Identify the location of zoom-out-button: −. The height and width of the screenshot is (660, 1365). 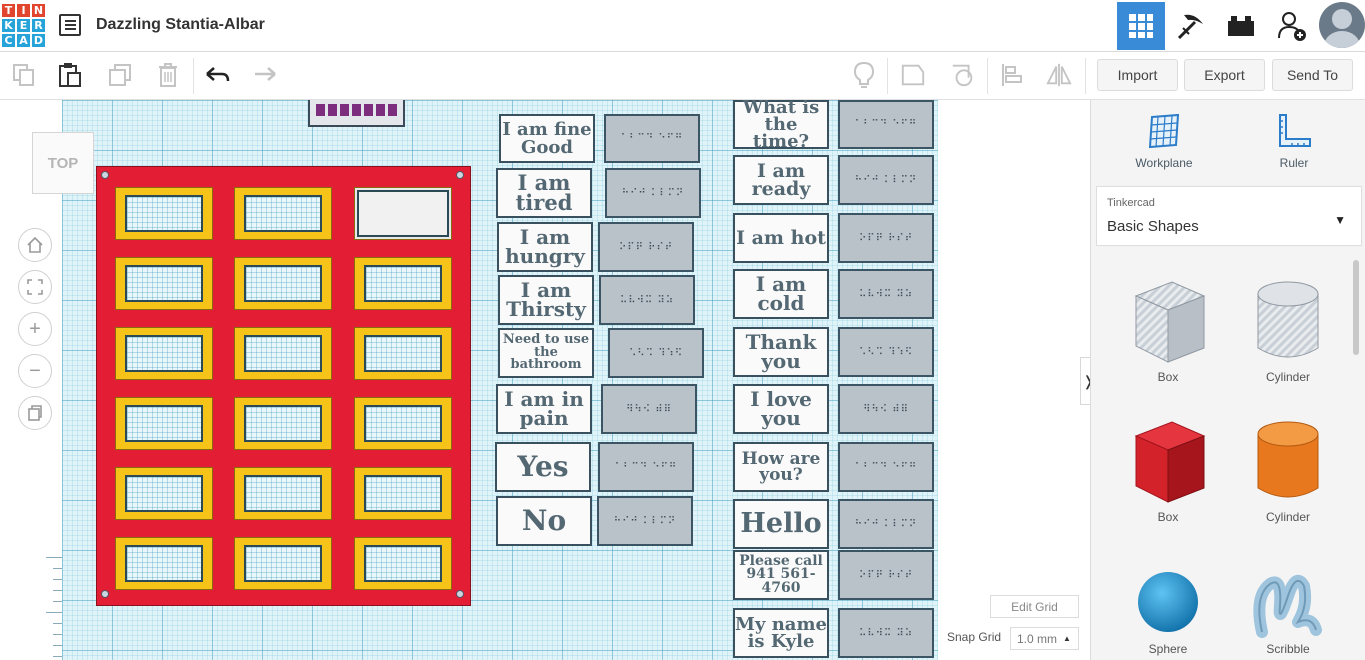
(35, 371).